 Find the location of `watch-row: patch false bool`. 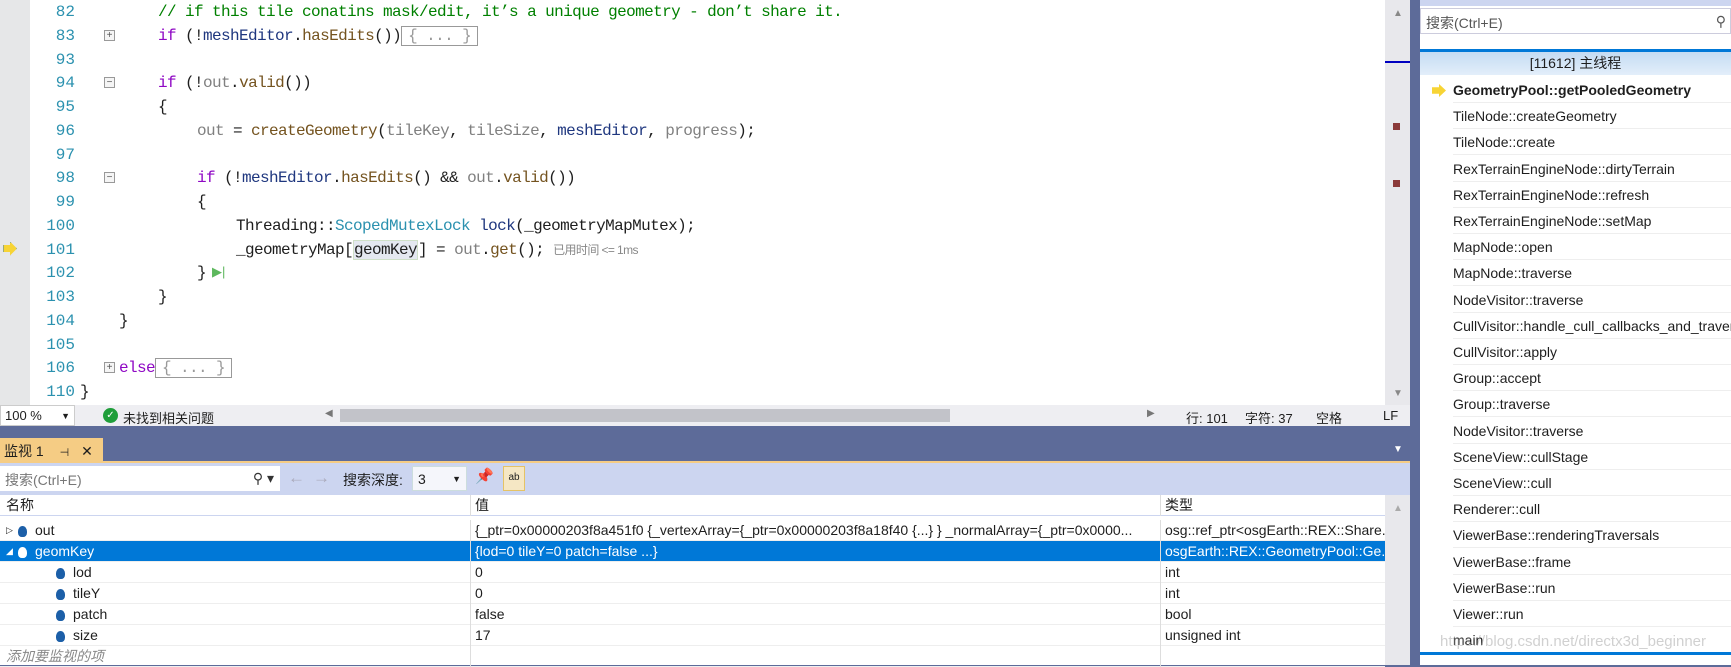

watch-row: patch false bool is located at coordinates (692, 614).